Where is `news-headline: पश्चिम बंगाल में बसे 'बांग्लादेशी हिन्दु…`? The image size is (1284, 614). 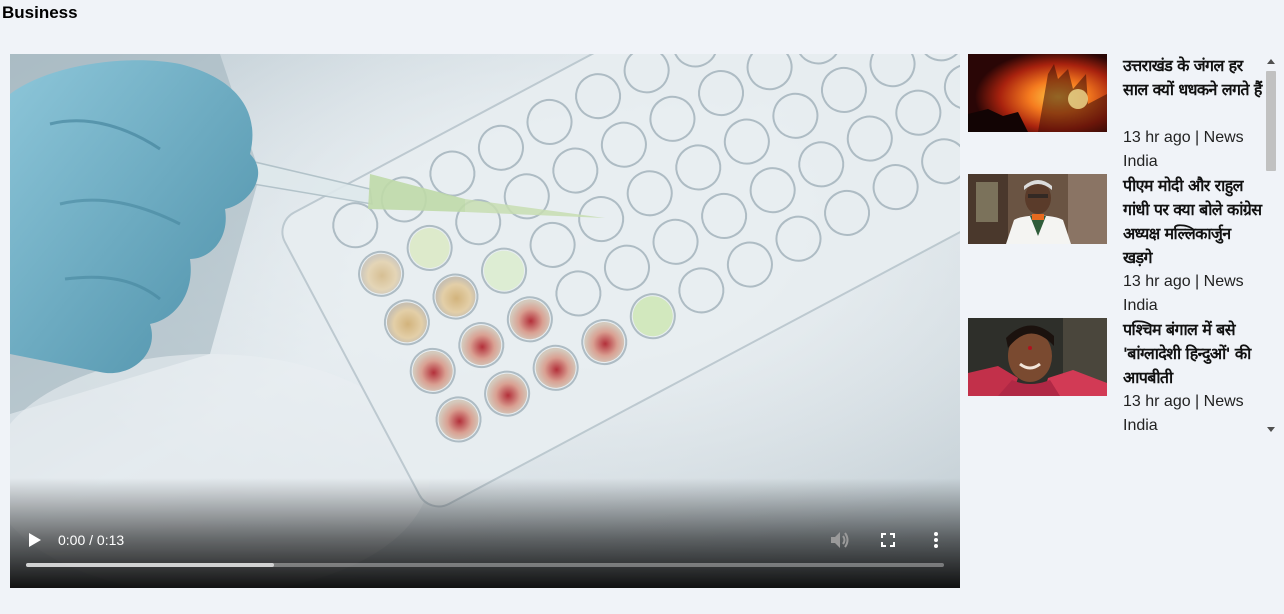
news-headline: पश्चिम बंगाल में बसे 'बांग्लादेशी हिन्दु… is located at coordinates (1193, 354).